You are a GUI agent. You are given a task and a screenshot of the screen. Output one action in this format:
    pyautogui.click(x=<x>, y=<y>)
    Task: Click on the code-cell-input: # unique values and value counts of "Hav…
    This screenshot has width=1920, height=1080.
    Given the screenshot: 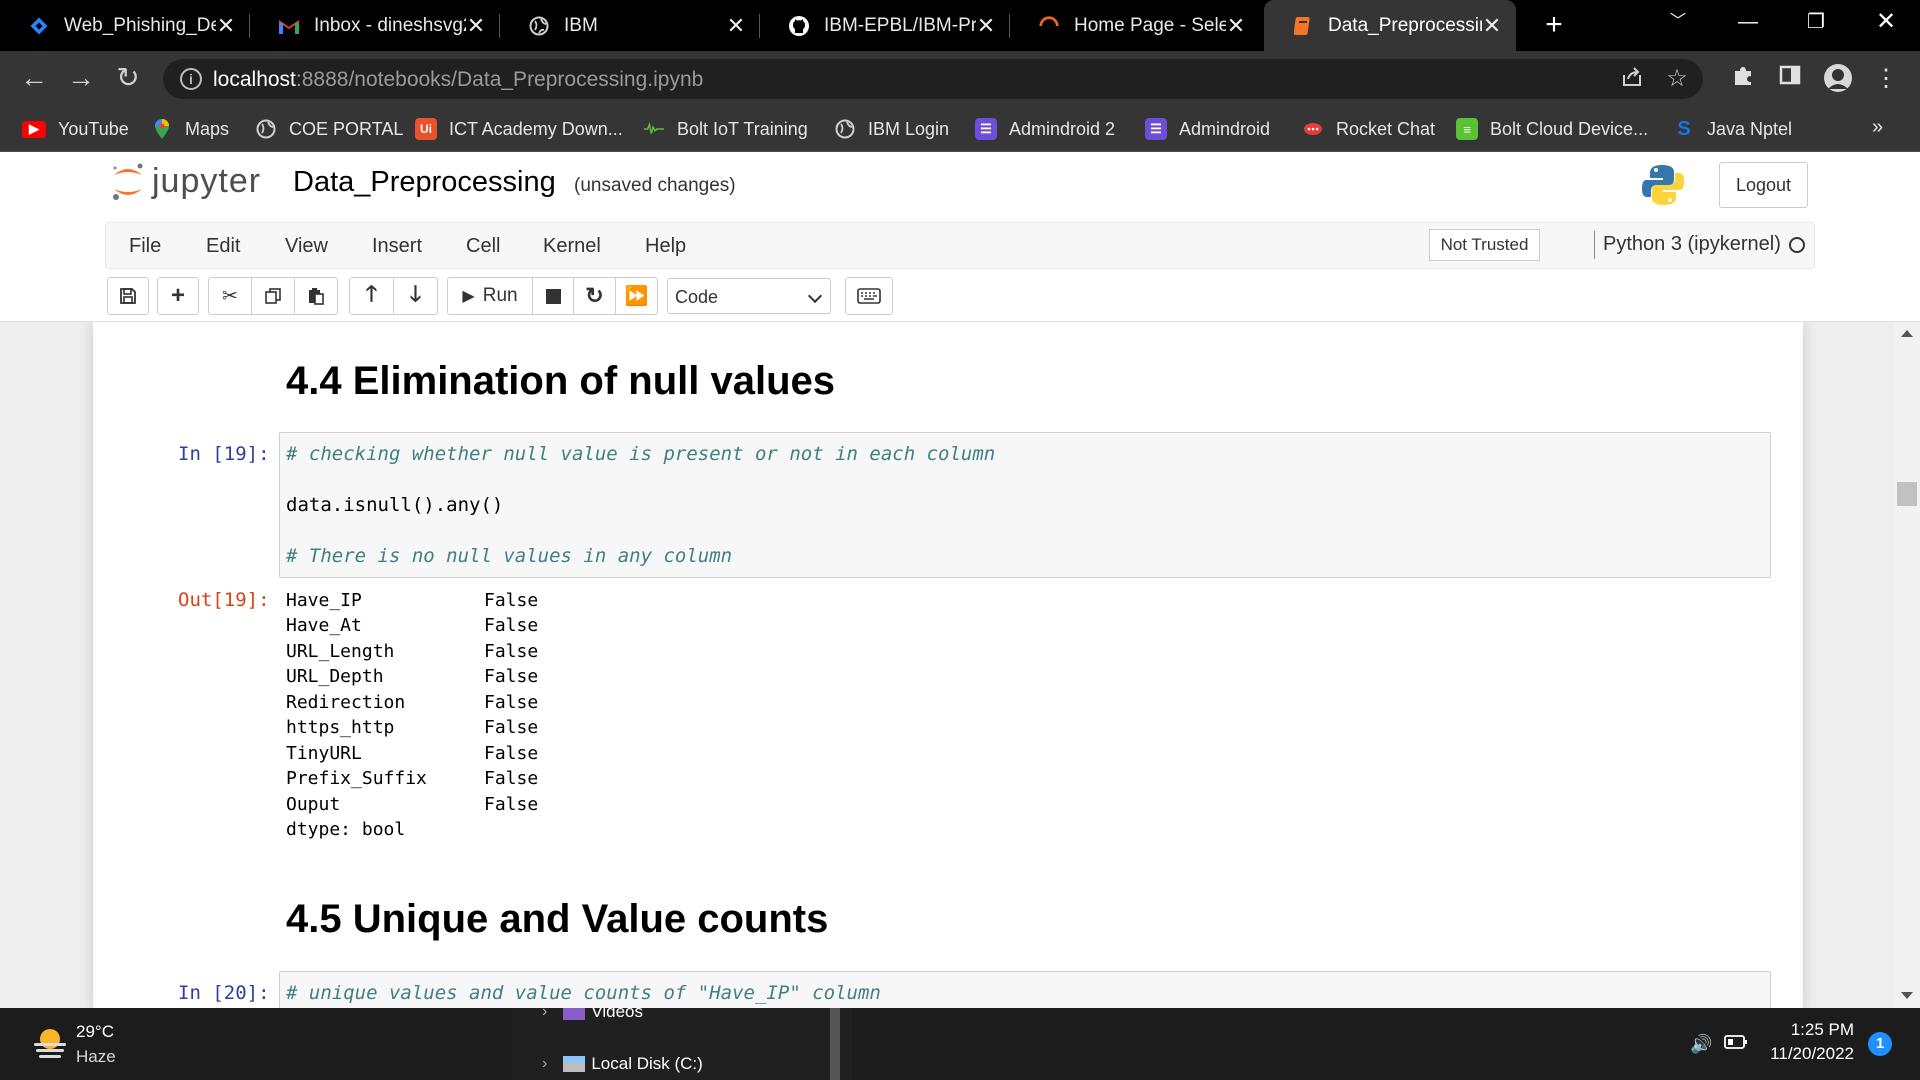 What is the action you would take?
    pyautogui.click(x=1025, y=989)
    